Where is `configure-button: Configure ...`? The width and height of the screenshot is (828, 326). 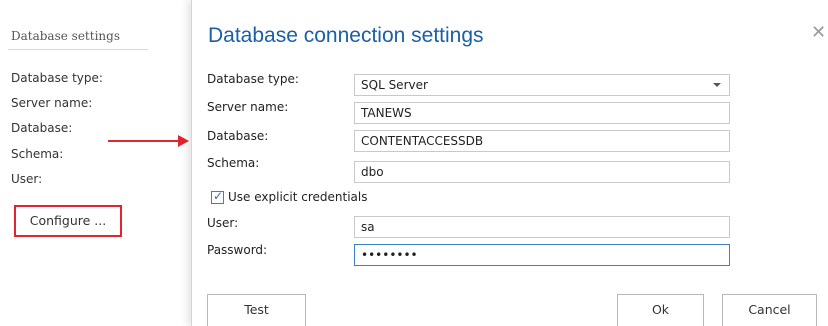 configure-button: Configure ... is located at coordinates (68, 221).